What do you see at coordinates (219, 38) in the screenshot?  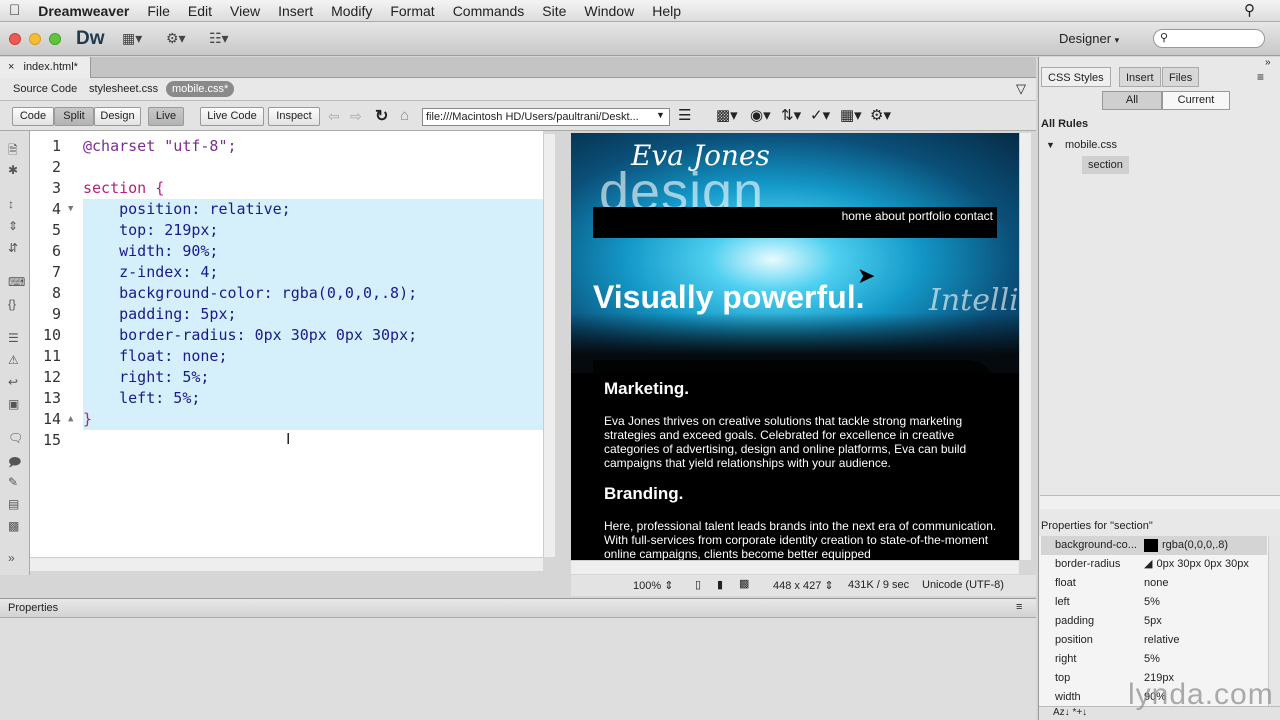 I see `site-manager-icon: ☷▾` at bounding box center [219, 38].